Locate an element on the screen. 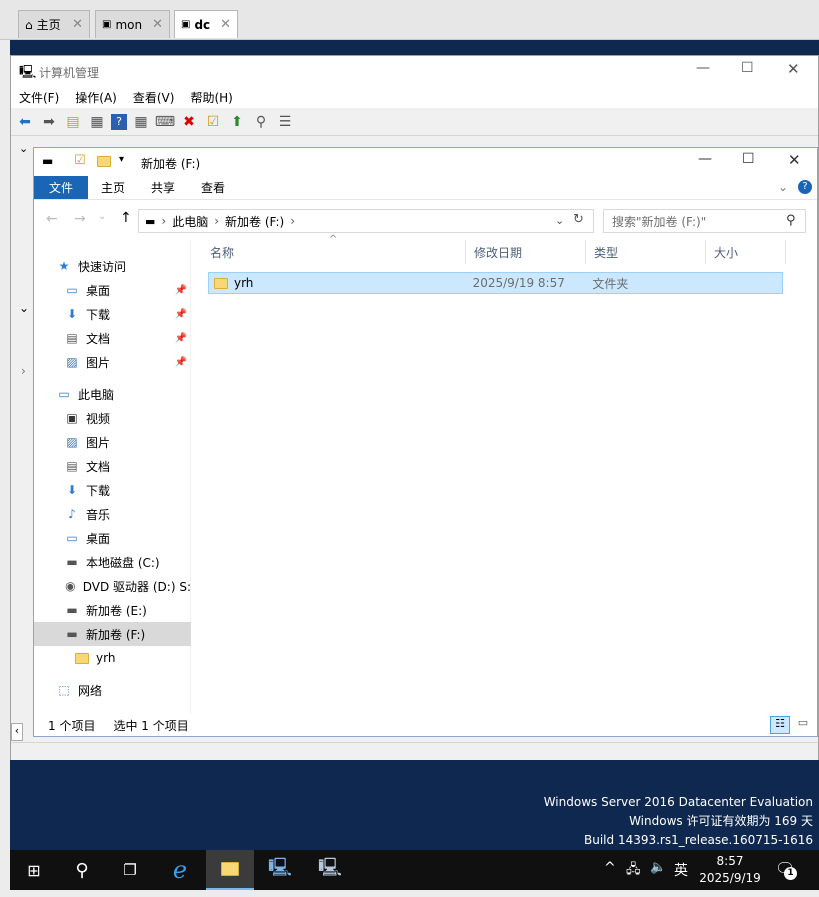  tab-home: 主页 is located at coordinates (113, 187).